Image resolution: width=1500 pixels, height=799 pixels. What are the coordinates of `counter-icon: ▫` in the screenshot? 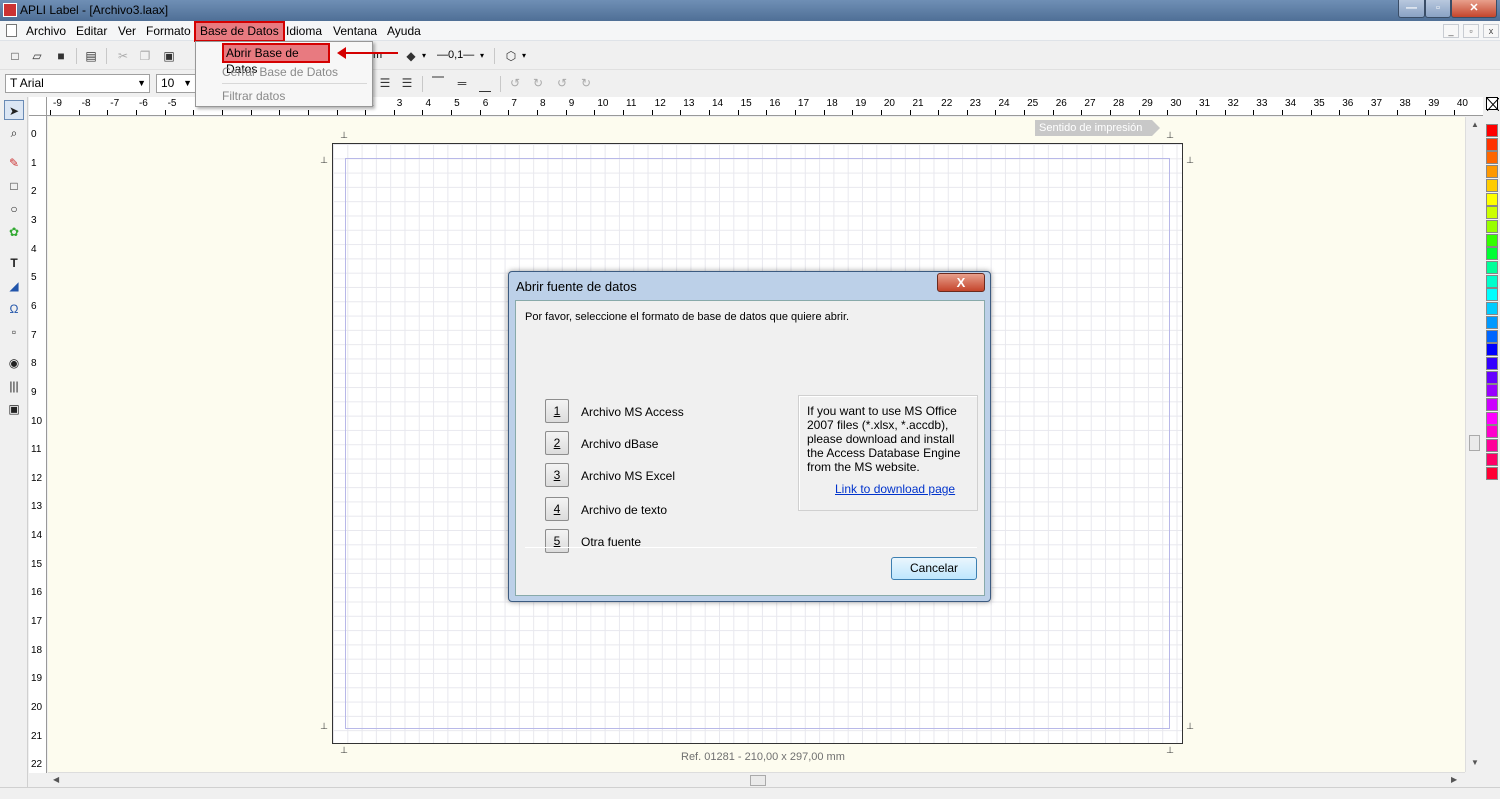 It's located at (14, 332).